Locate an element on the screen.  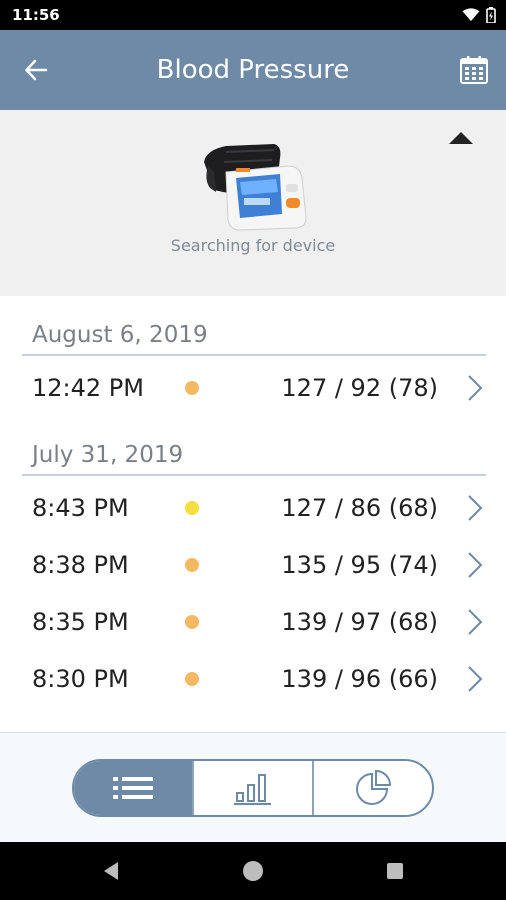
reading-row: 8:35 PM 139 / 97 (68) is located at coordinates (254, 622).